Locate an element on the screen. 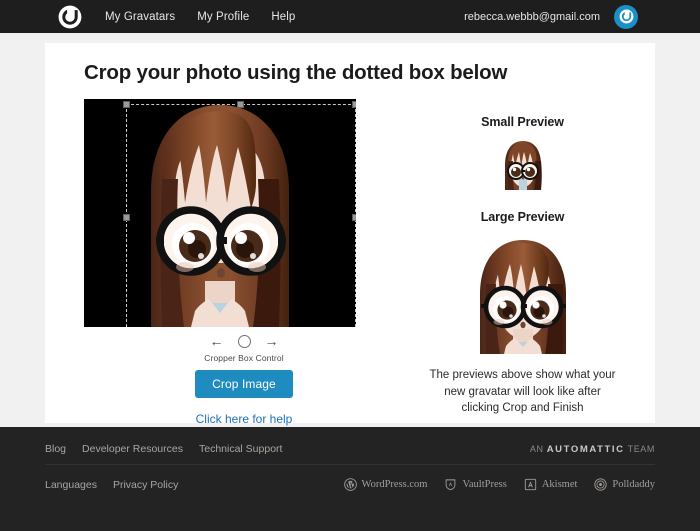 The width and height of the screenshot is (700, 531). brand-akismet: Akismet is located at coordinates (551, 484).